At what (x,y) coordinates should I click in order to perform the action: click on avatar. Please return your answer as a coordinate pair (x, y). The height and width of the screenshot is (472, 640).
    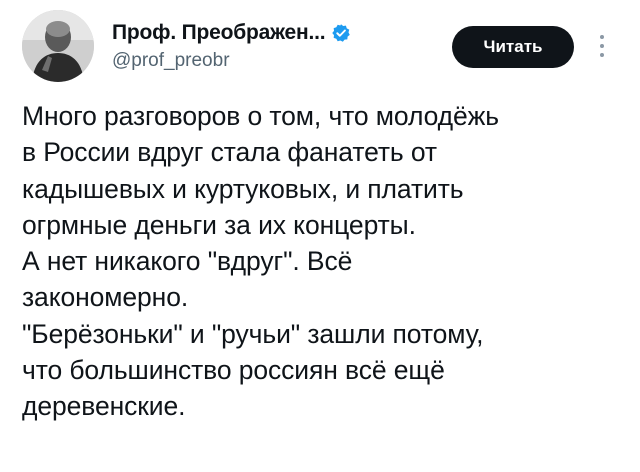
    Looking at the image, I should click on (58, 46).